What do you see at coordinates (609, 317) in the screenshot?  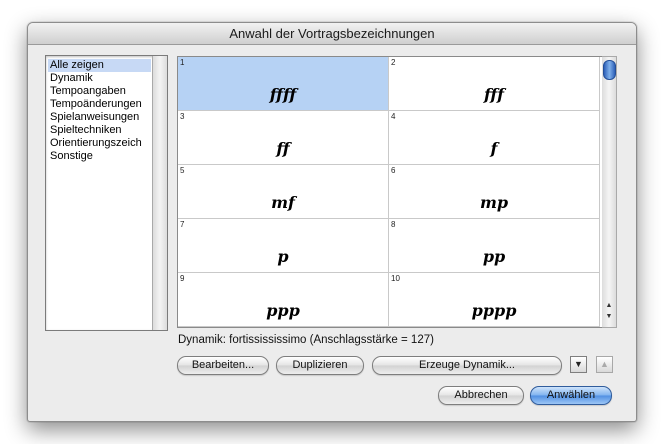 I see `scroll-down-arrow-icon: ▼` at bounding box center [609, 317].